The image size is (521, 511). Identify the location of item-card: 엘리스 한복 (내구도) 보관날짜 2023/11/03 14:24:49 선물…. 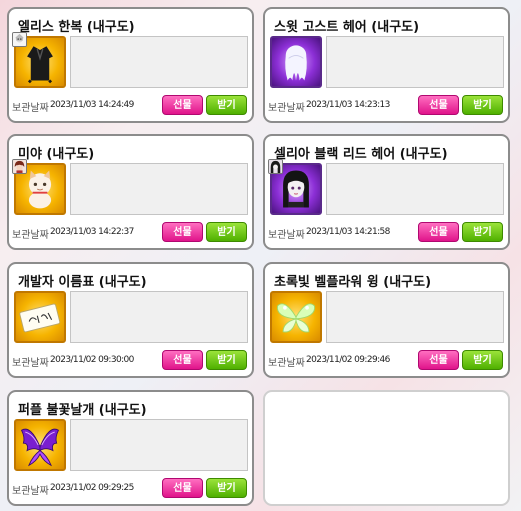
(130, 65).